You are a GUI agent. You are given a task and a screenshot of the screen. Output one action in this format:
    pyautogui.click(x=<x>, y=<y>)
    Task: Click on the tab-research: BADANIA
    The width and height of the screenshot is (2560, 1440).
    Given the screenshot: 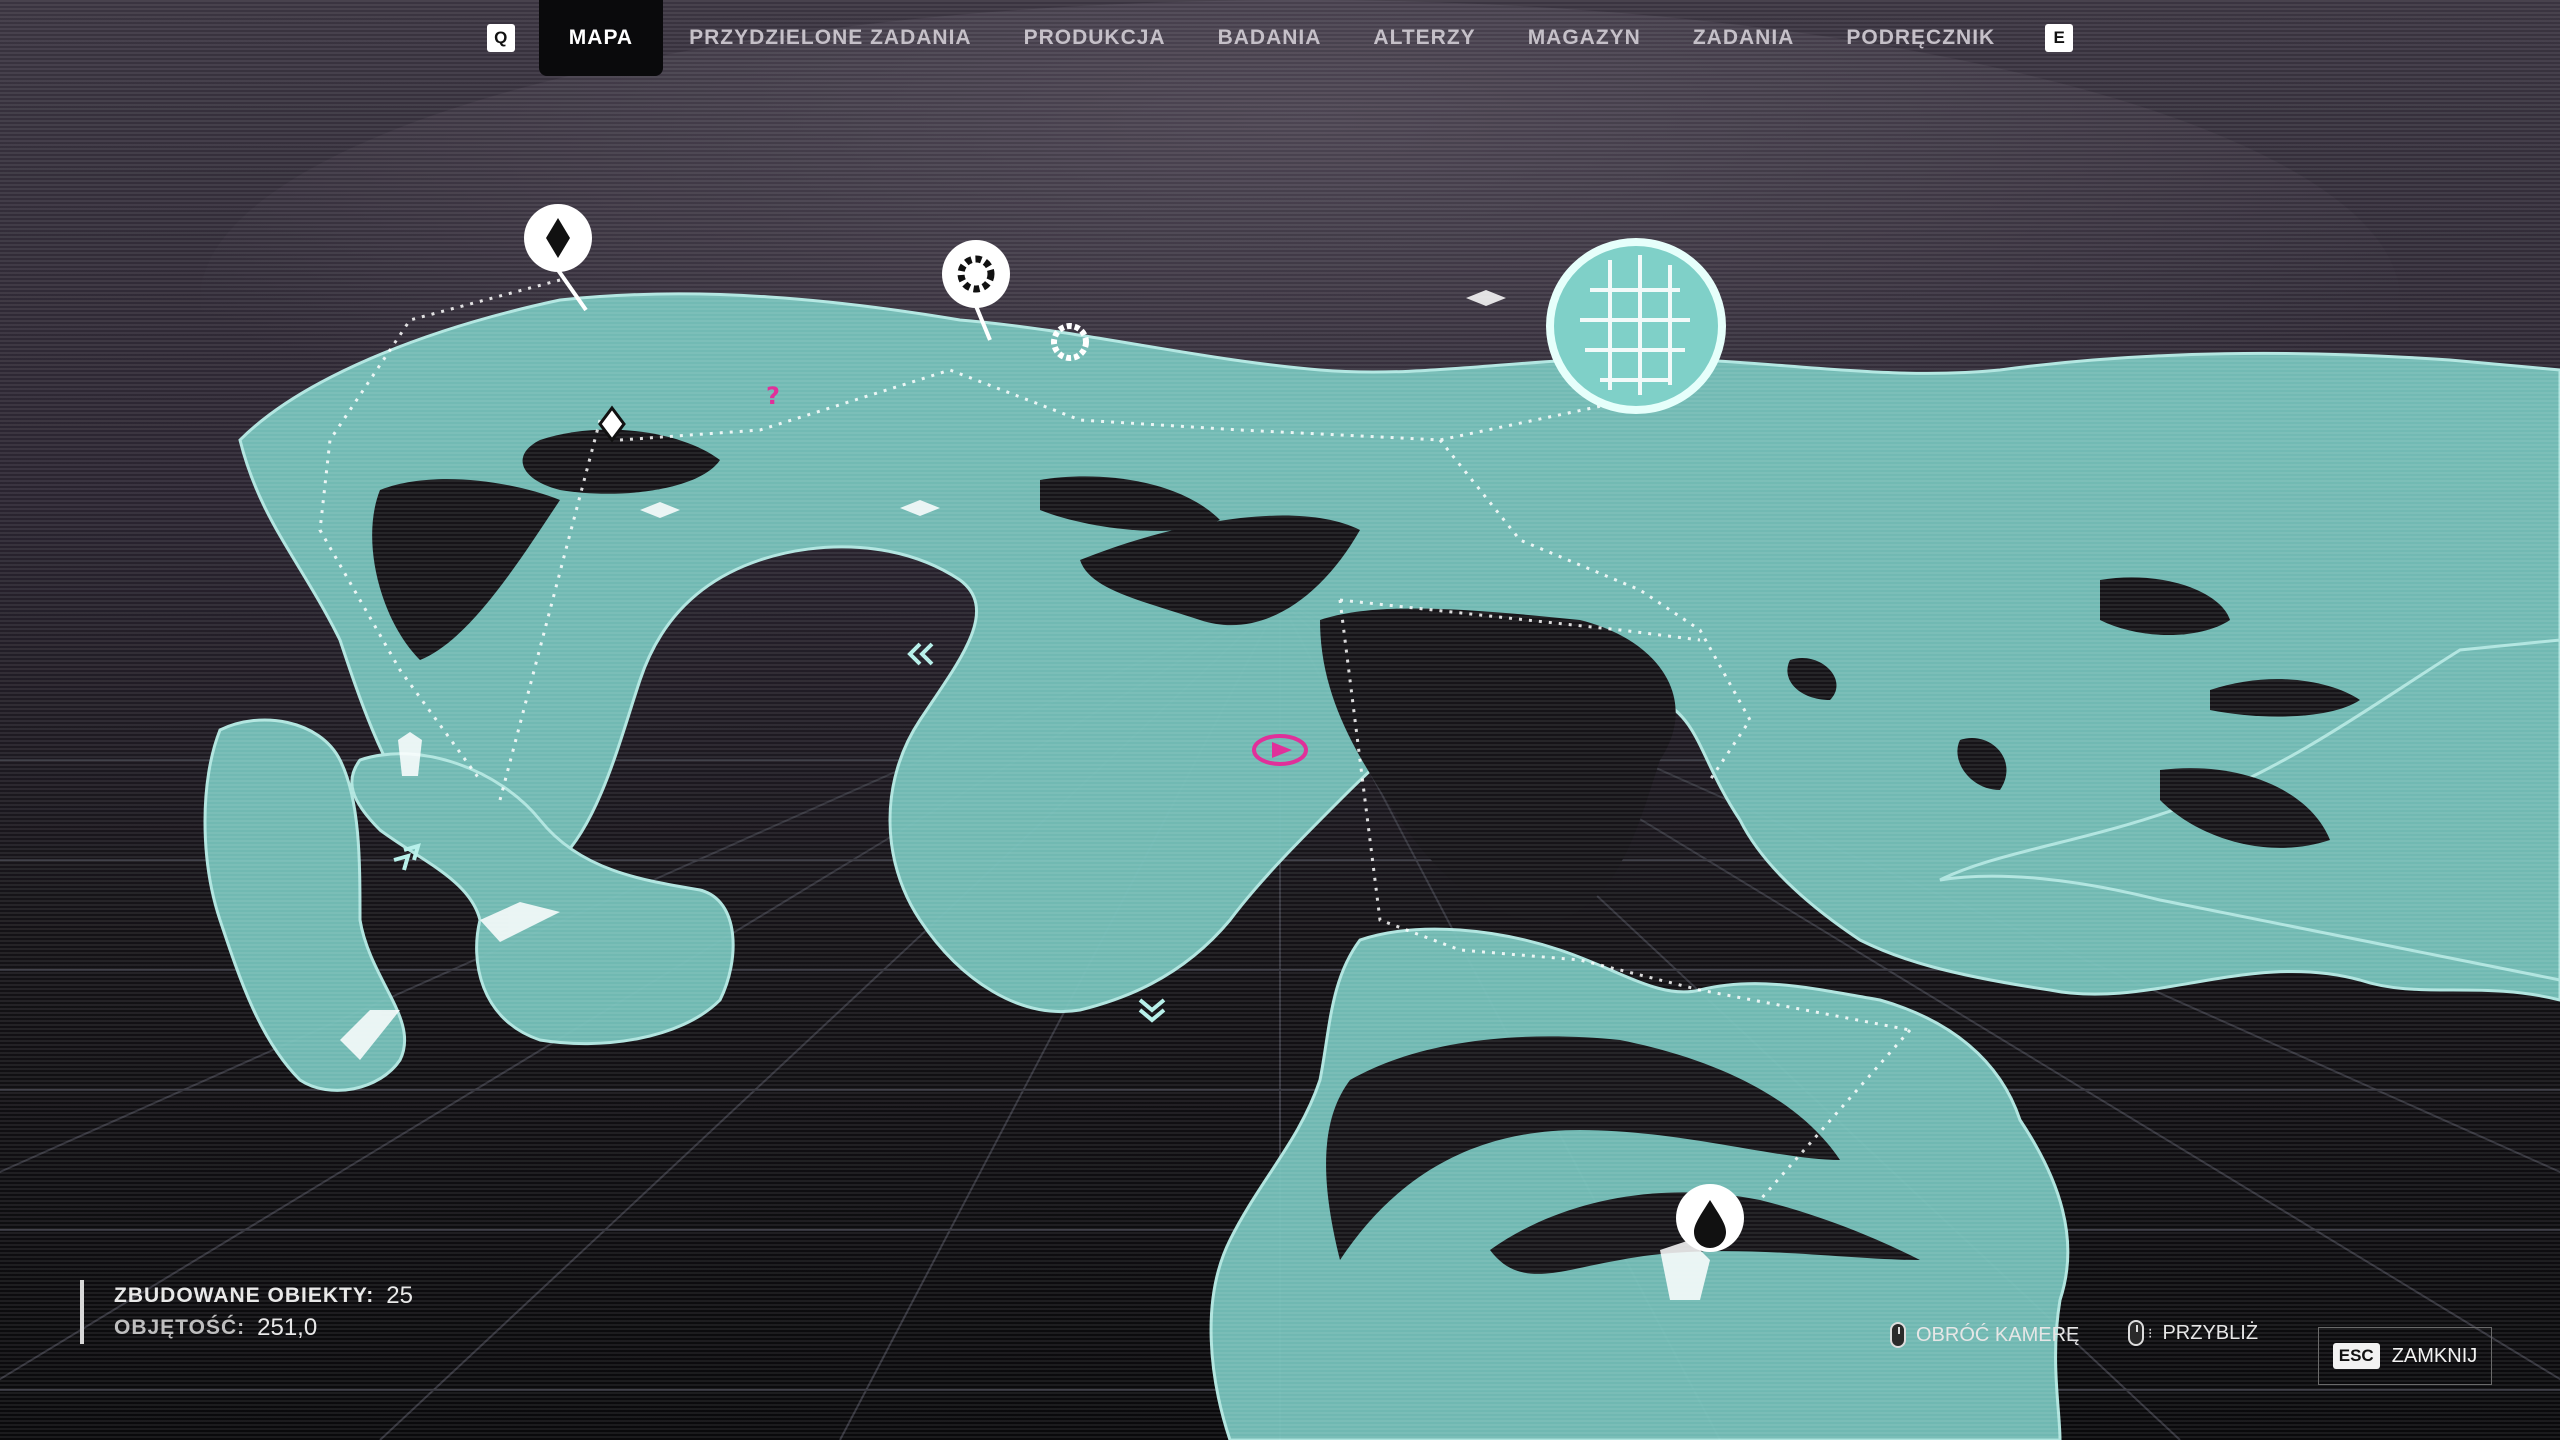 What is the action you would take?
    pyautogui.click(x=1270, y=38)
    